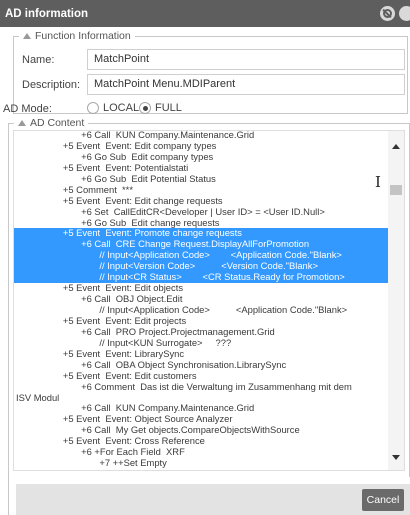 The width and height of the screenshot is (410, 515). I want to click on code-line: +5 Event Event: Edit projects, so click(201, 321).